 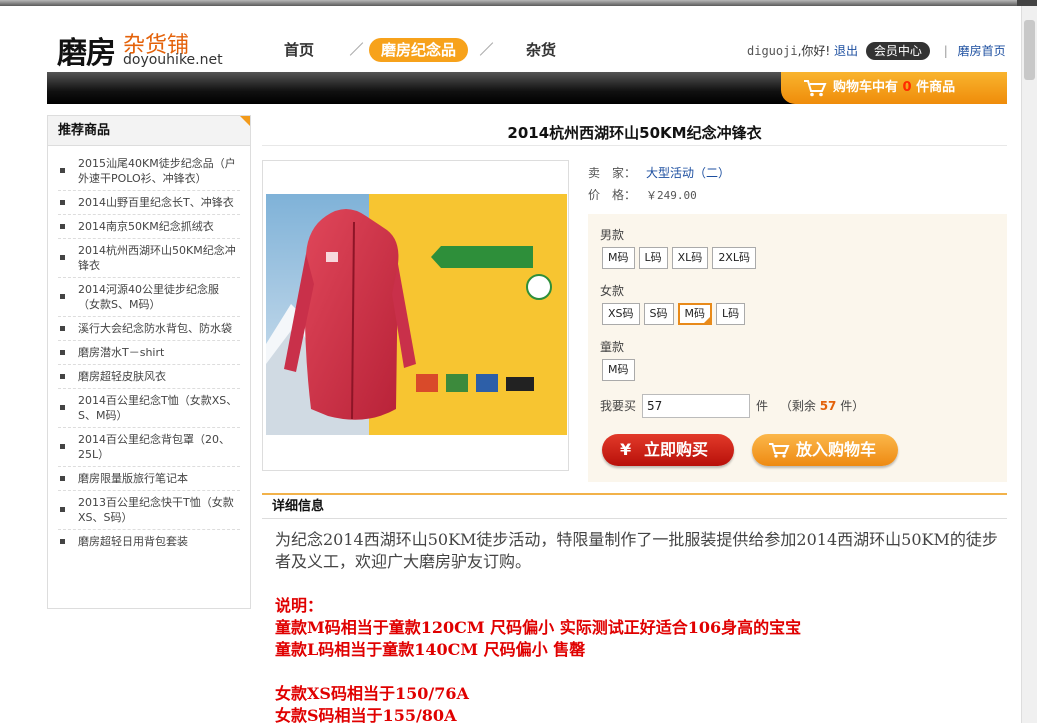 I want to click on kids-label: 童款, so click(x=612, y=347).